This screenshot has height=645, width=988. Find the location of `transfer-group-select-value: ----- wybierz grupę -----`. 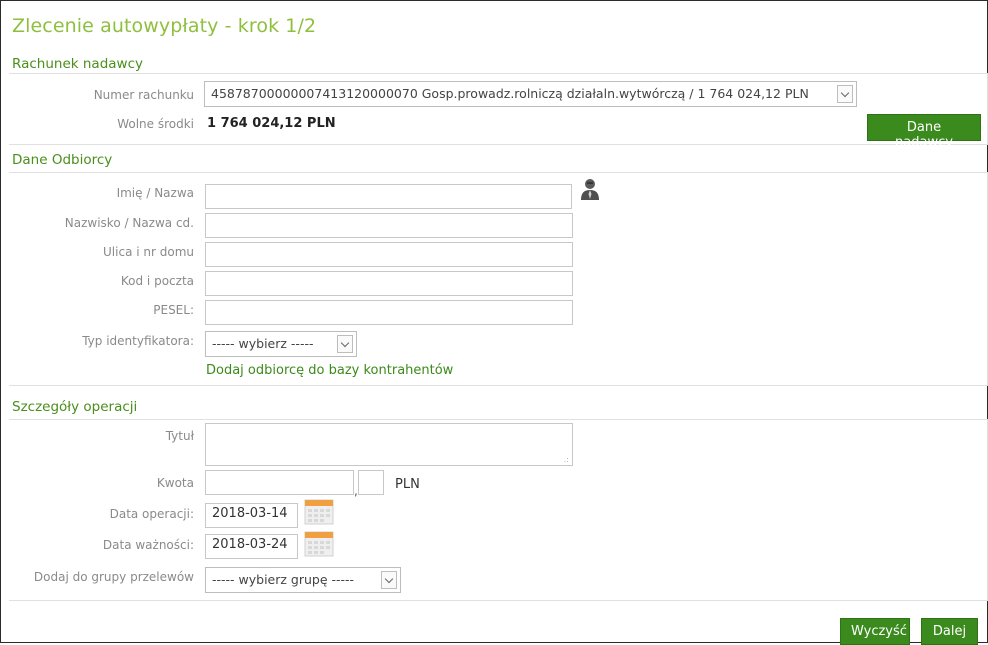

transfer-group-select-value: ----- wybierz grupę ----- is located at coordinates (283, 579).